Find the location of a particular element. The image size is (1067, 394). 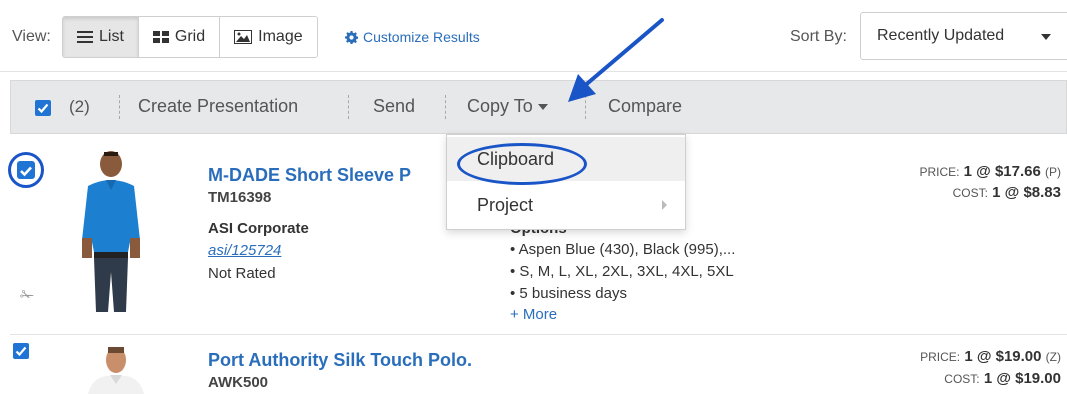

option-sizes: • S, M, L, XL, 2XL, 3XL, 4XL, 5XL is located at coordinates (622, 271).